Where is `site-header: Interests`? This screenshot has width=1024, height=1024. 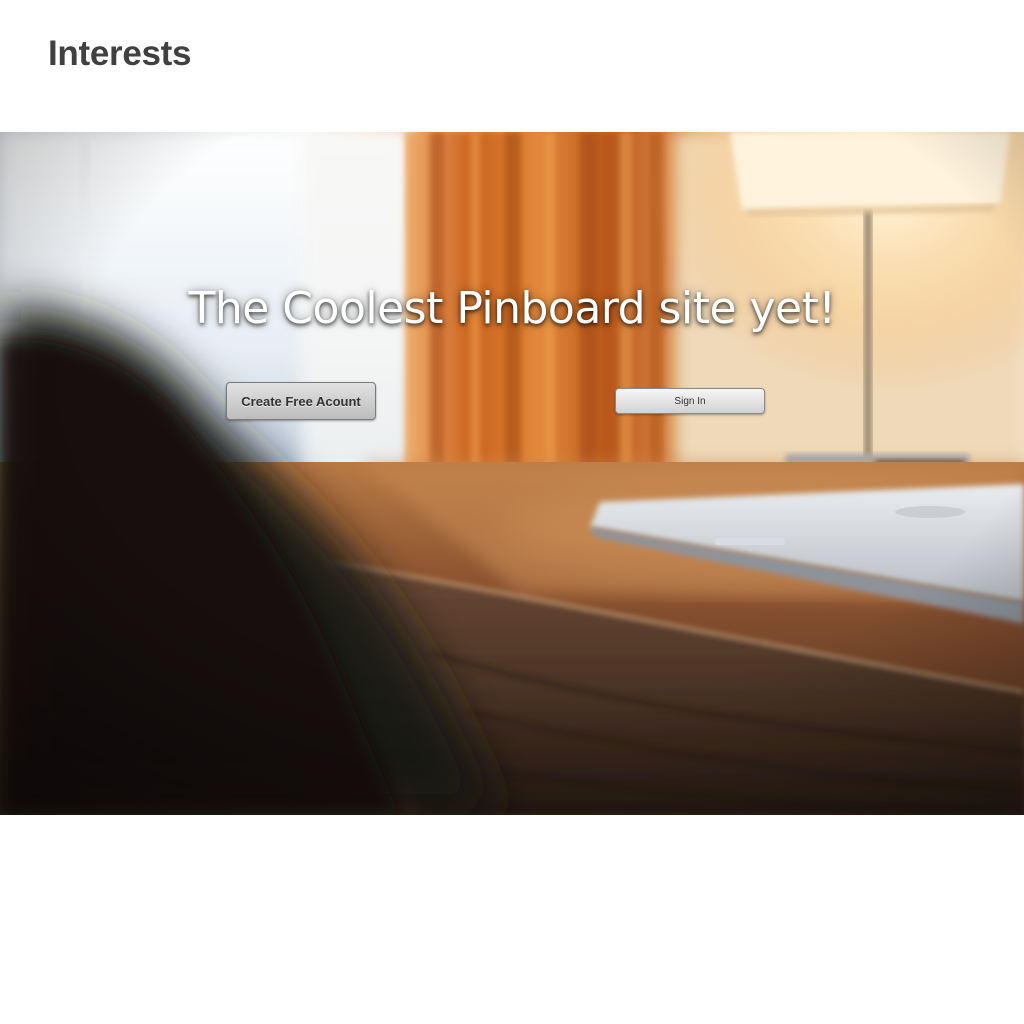
site-header: Interests is located at coordinates (512, 66).